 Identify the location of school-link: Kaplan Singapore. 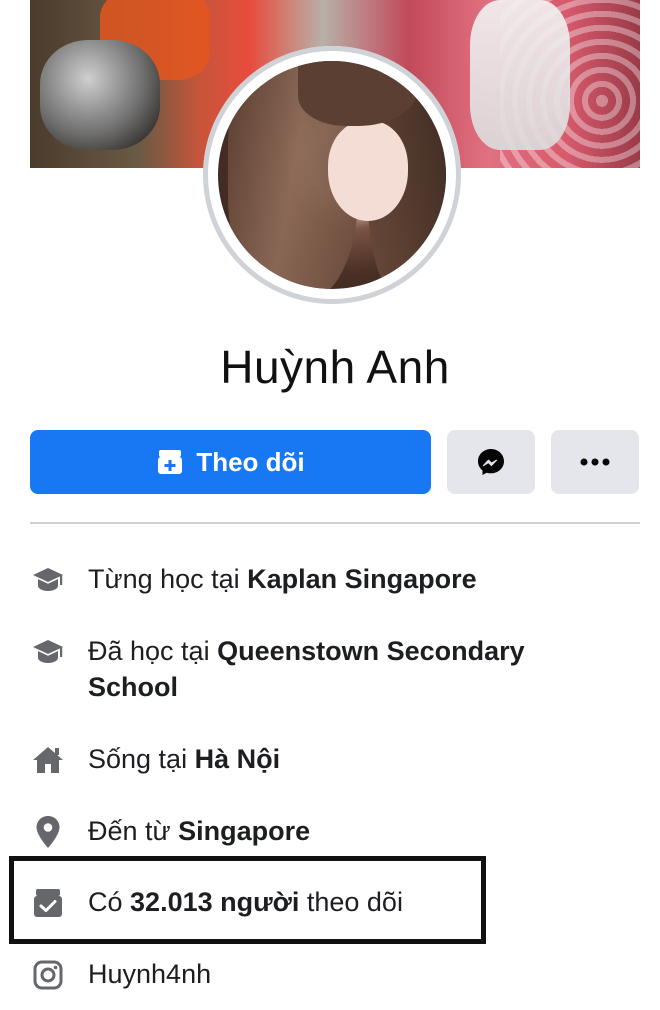
(362, 579).